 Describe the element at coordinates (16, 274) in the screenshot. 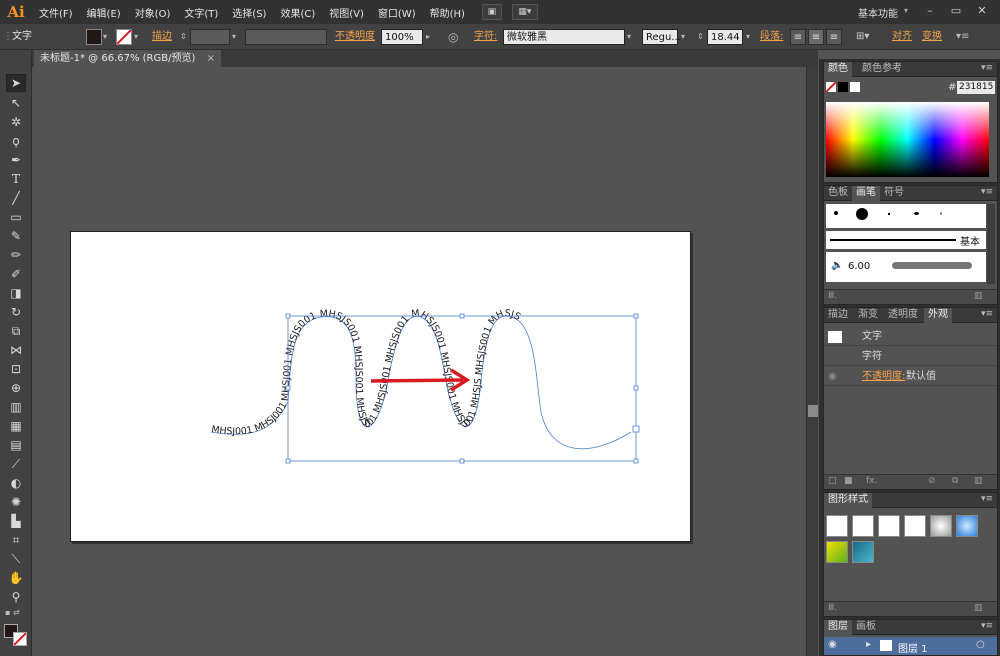

I see `blob-brush-tool: ✐` at that location.